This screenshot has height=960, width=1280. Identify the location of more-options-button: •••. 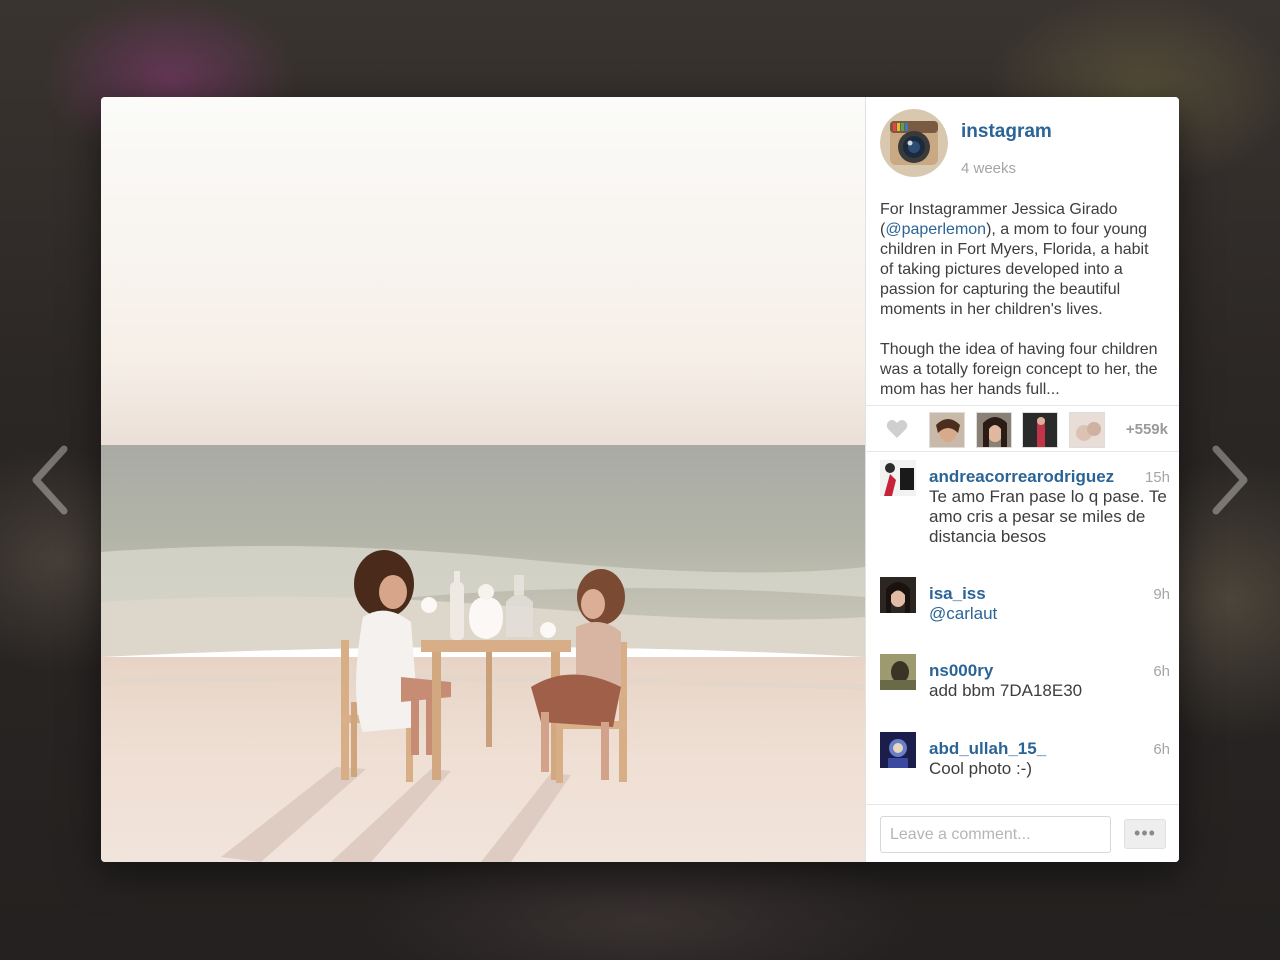
(1145, 834).